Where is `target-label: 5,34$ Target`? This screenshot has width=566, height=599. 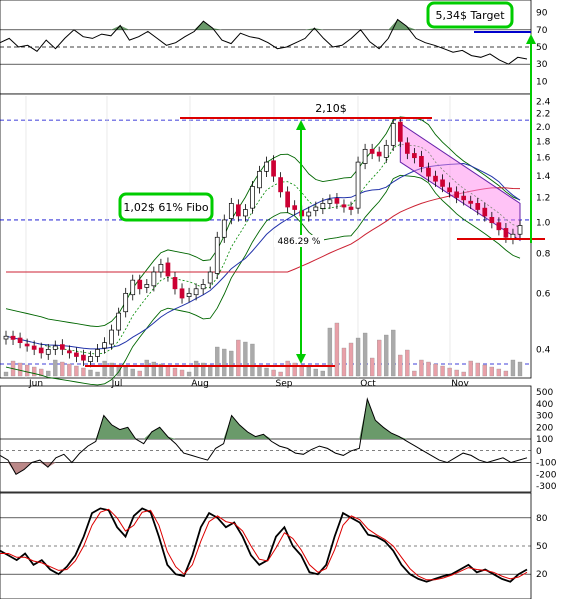
target-label: 5,34$ Target is located at coordinates (470, 15).